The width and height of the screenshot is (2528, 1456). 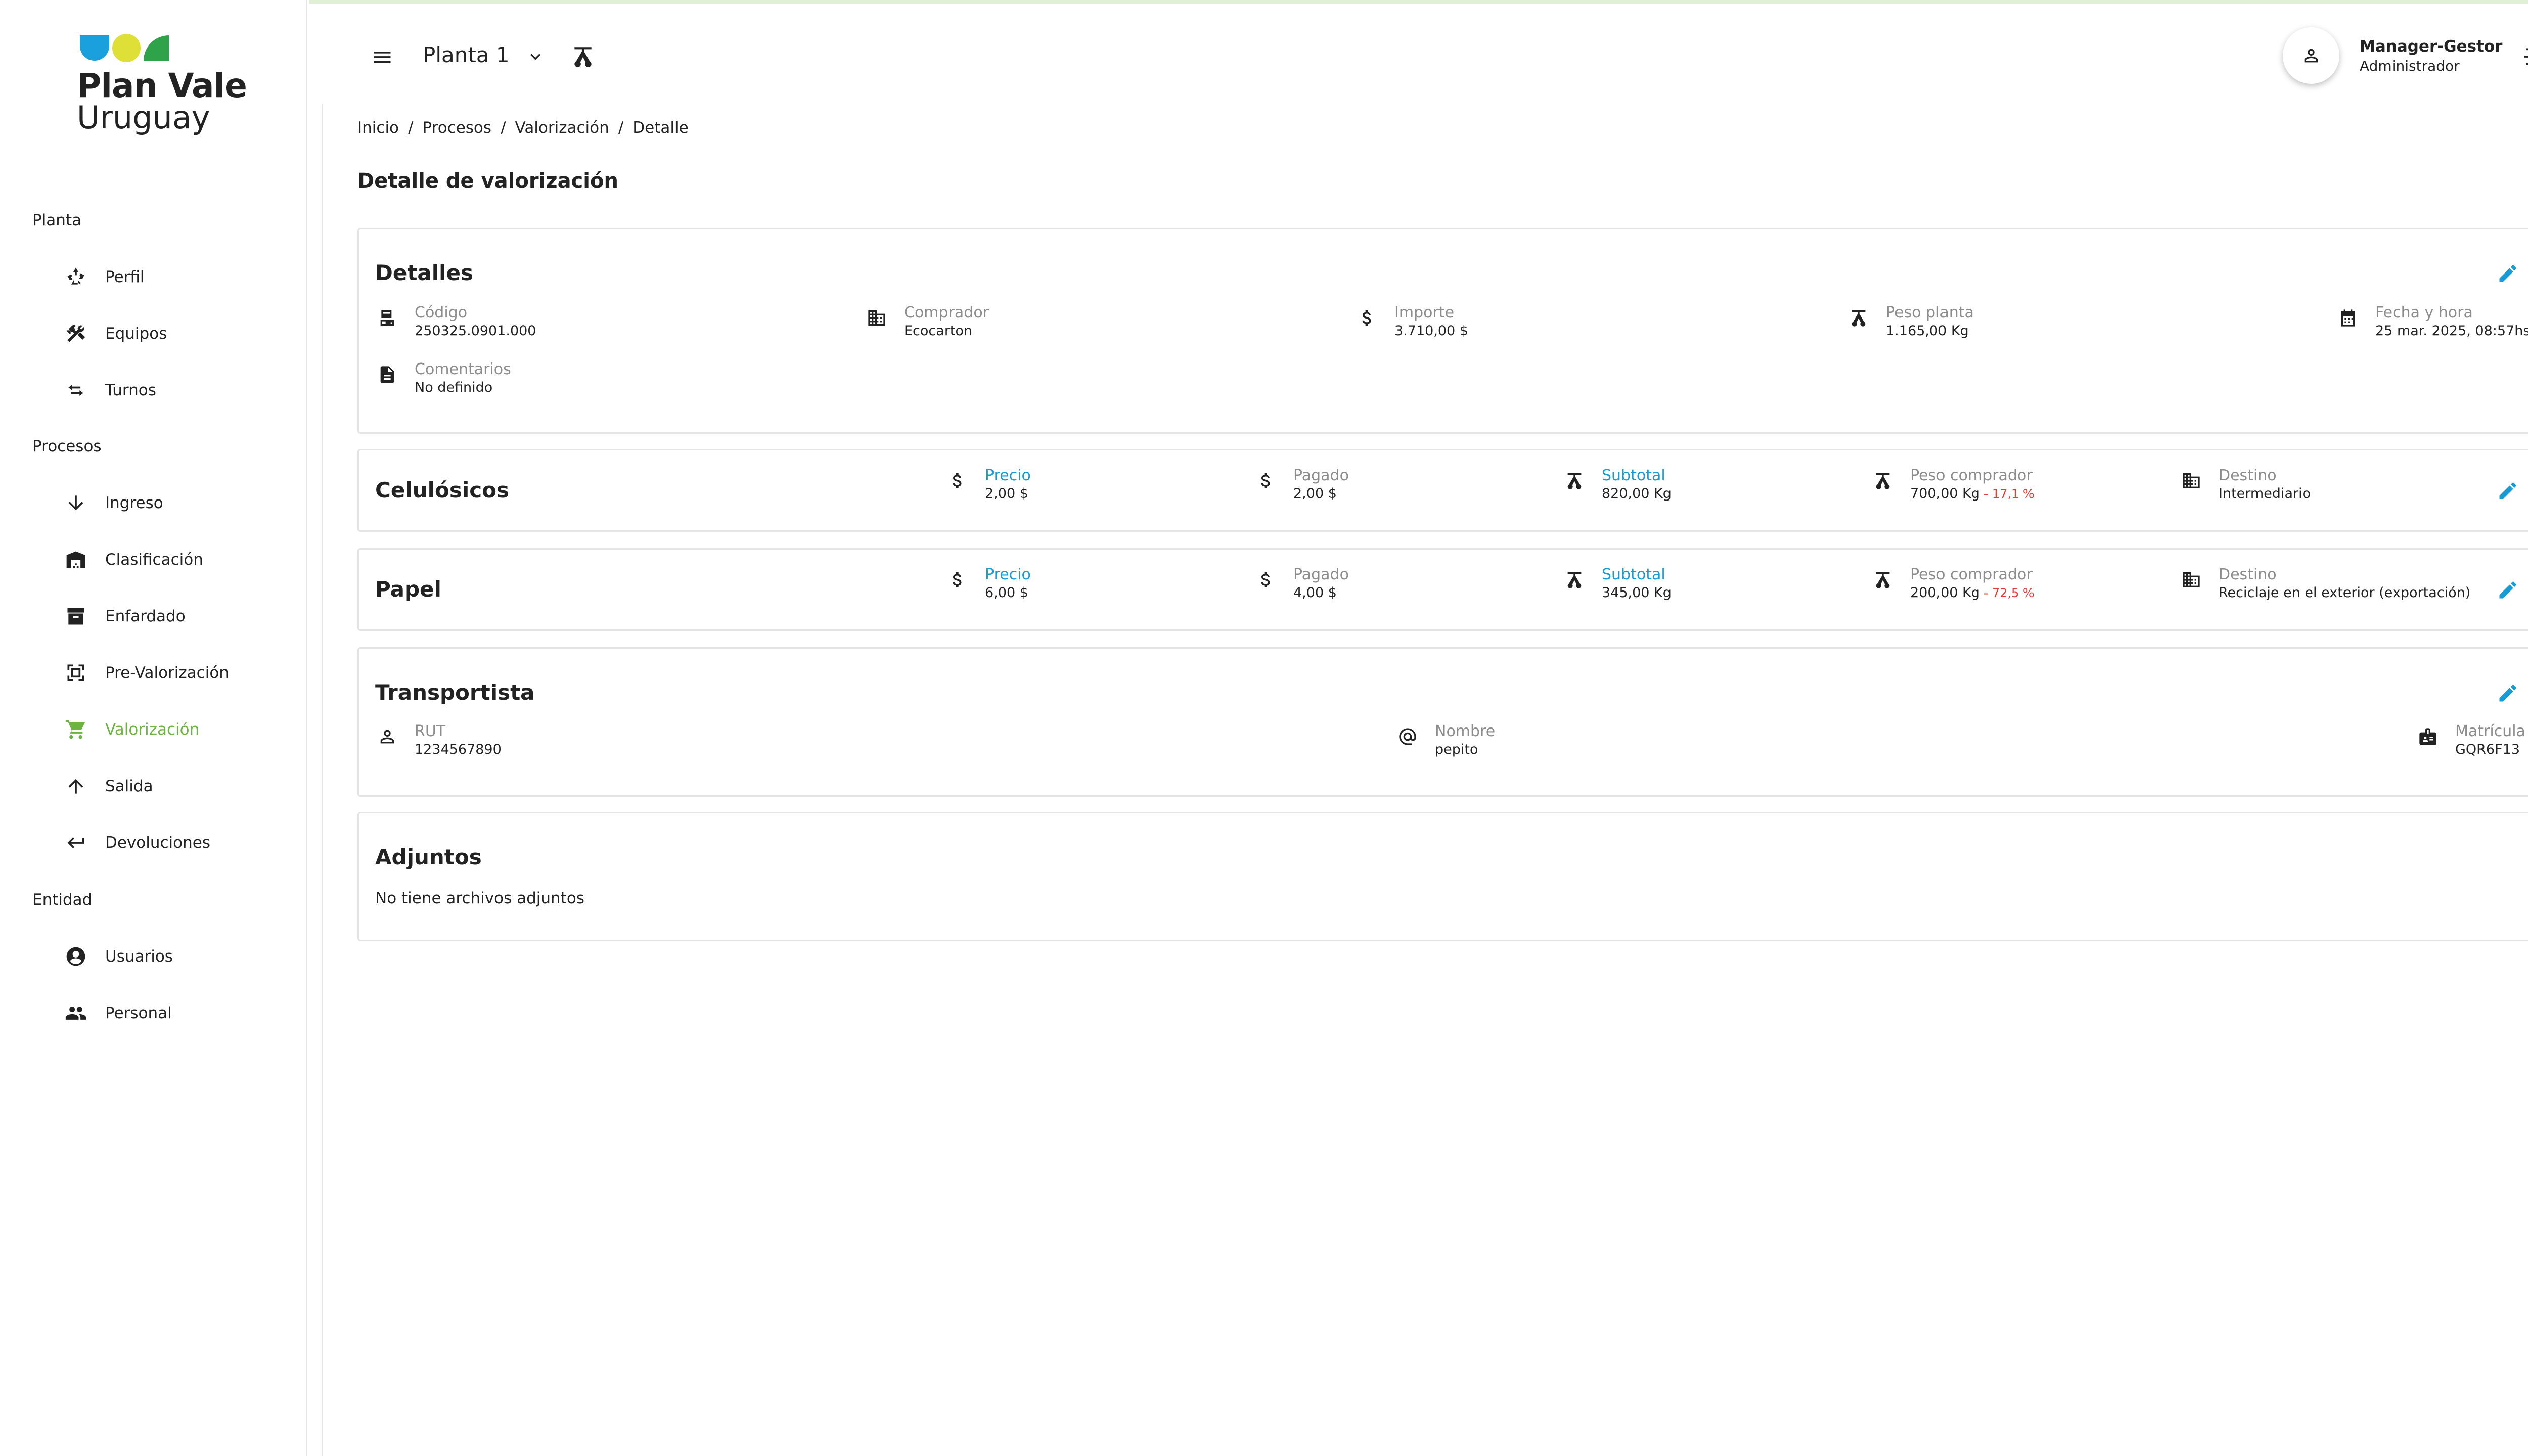 I want to click on transportista-title: Transportista, so click(x=455, y=692).